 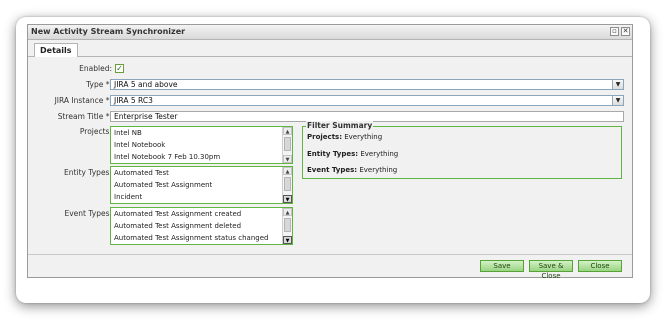 I want to click on list-item: Automated Test Assignment status changed, so click(x=201, y=238).